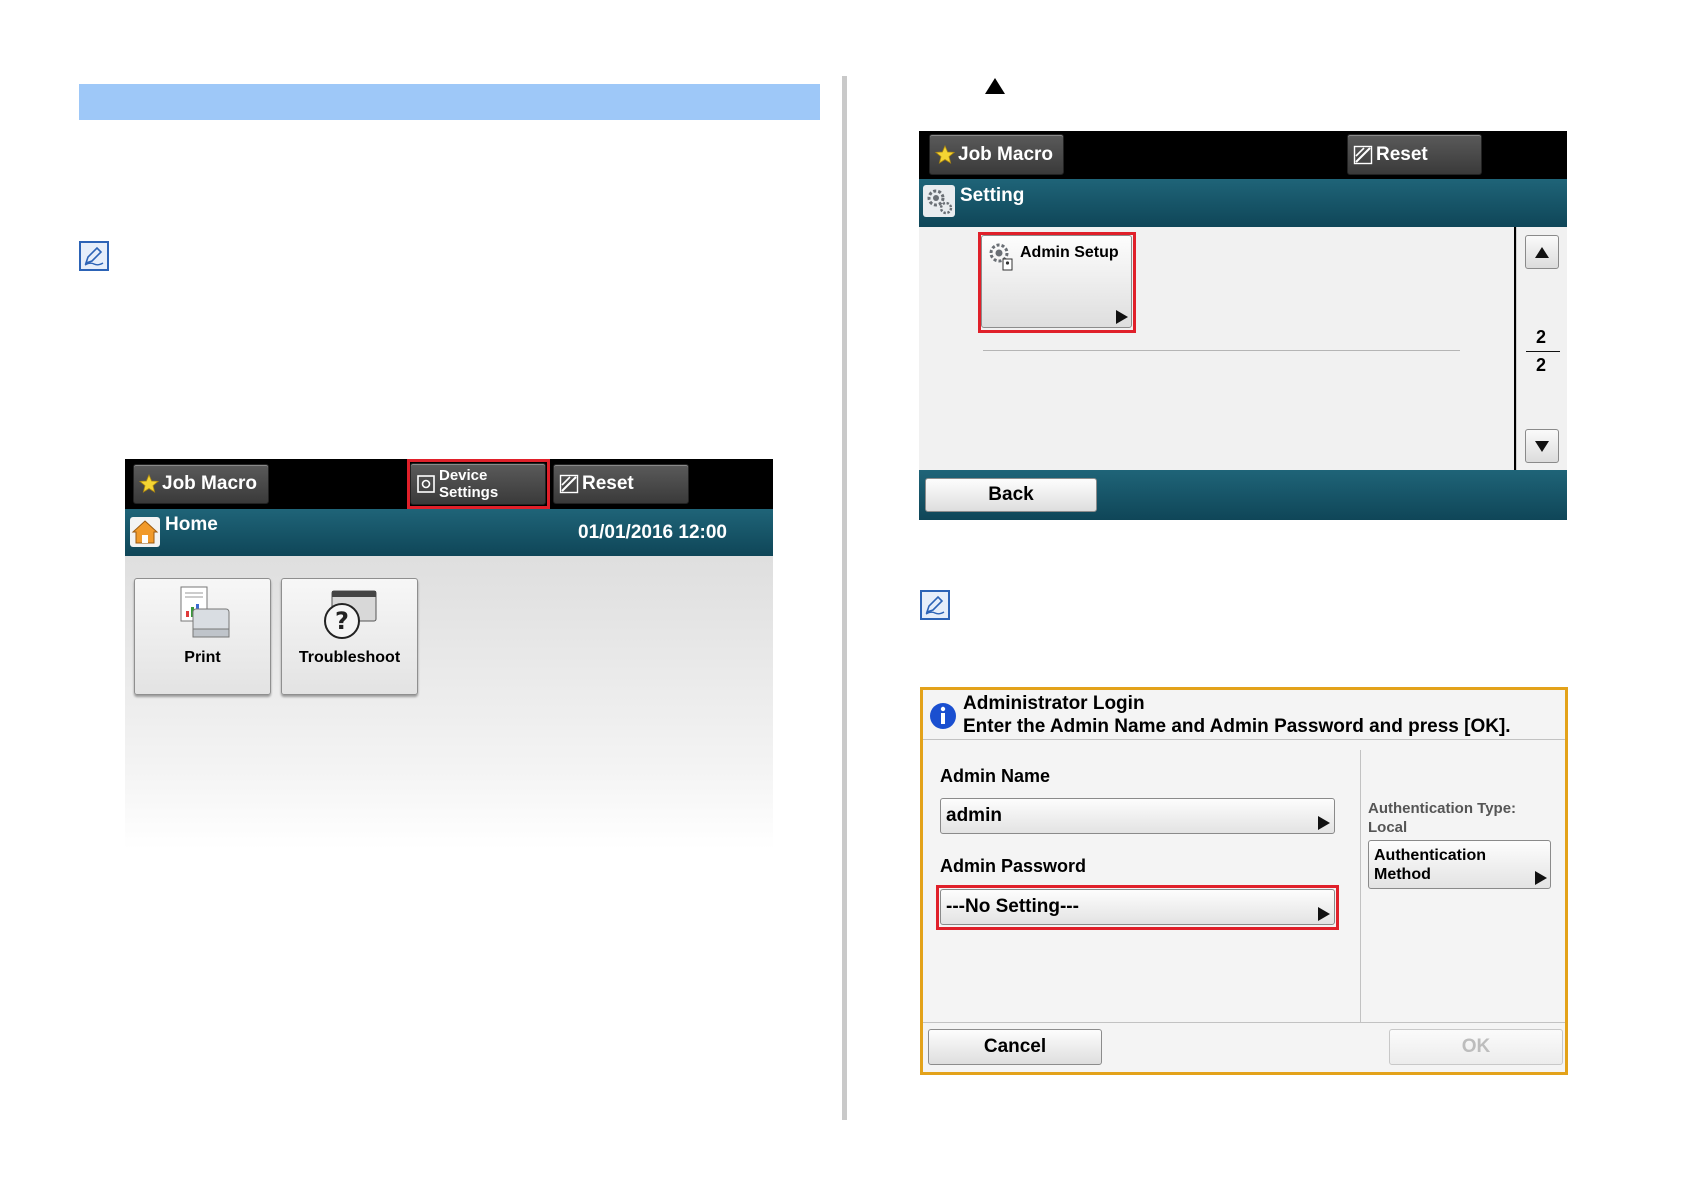  I want to click on home-datetime: 01/01/2016 12:00, so click(652, 532).